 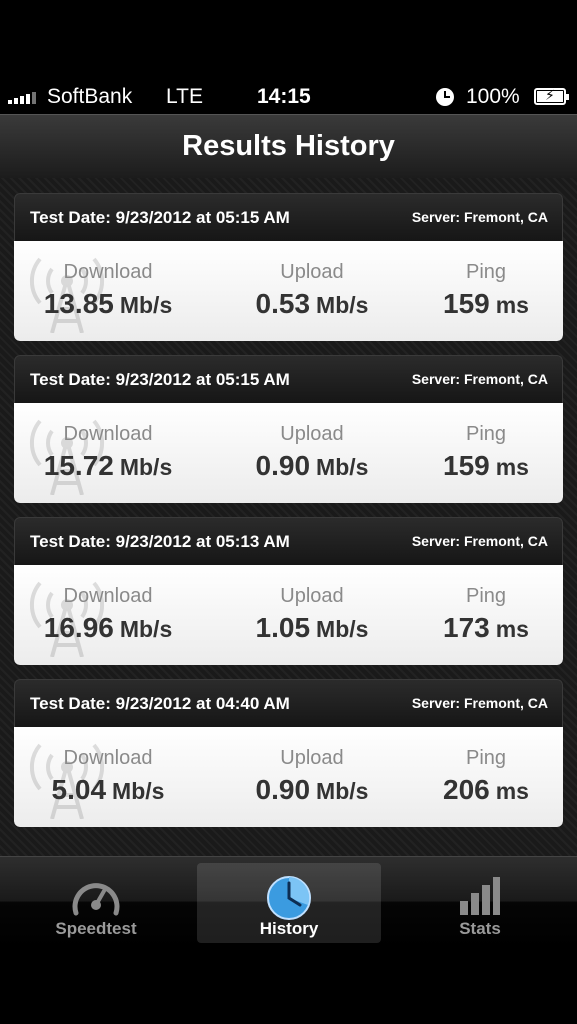 What do you see at coordinates (445, 97) in the screenshot?
I see `alarm-clock-icon` at bounding box center [445, 97].